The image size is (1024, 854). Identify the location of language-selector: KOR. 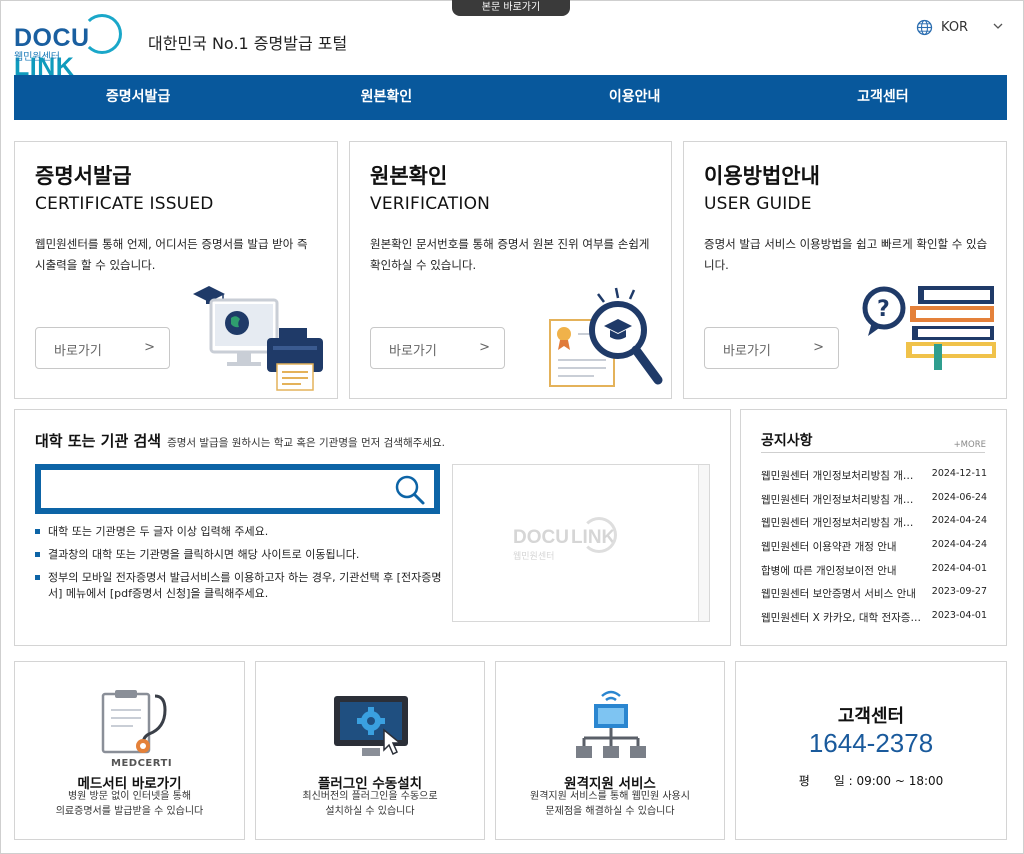
(962, 28).